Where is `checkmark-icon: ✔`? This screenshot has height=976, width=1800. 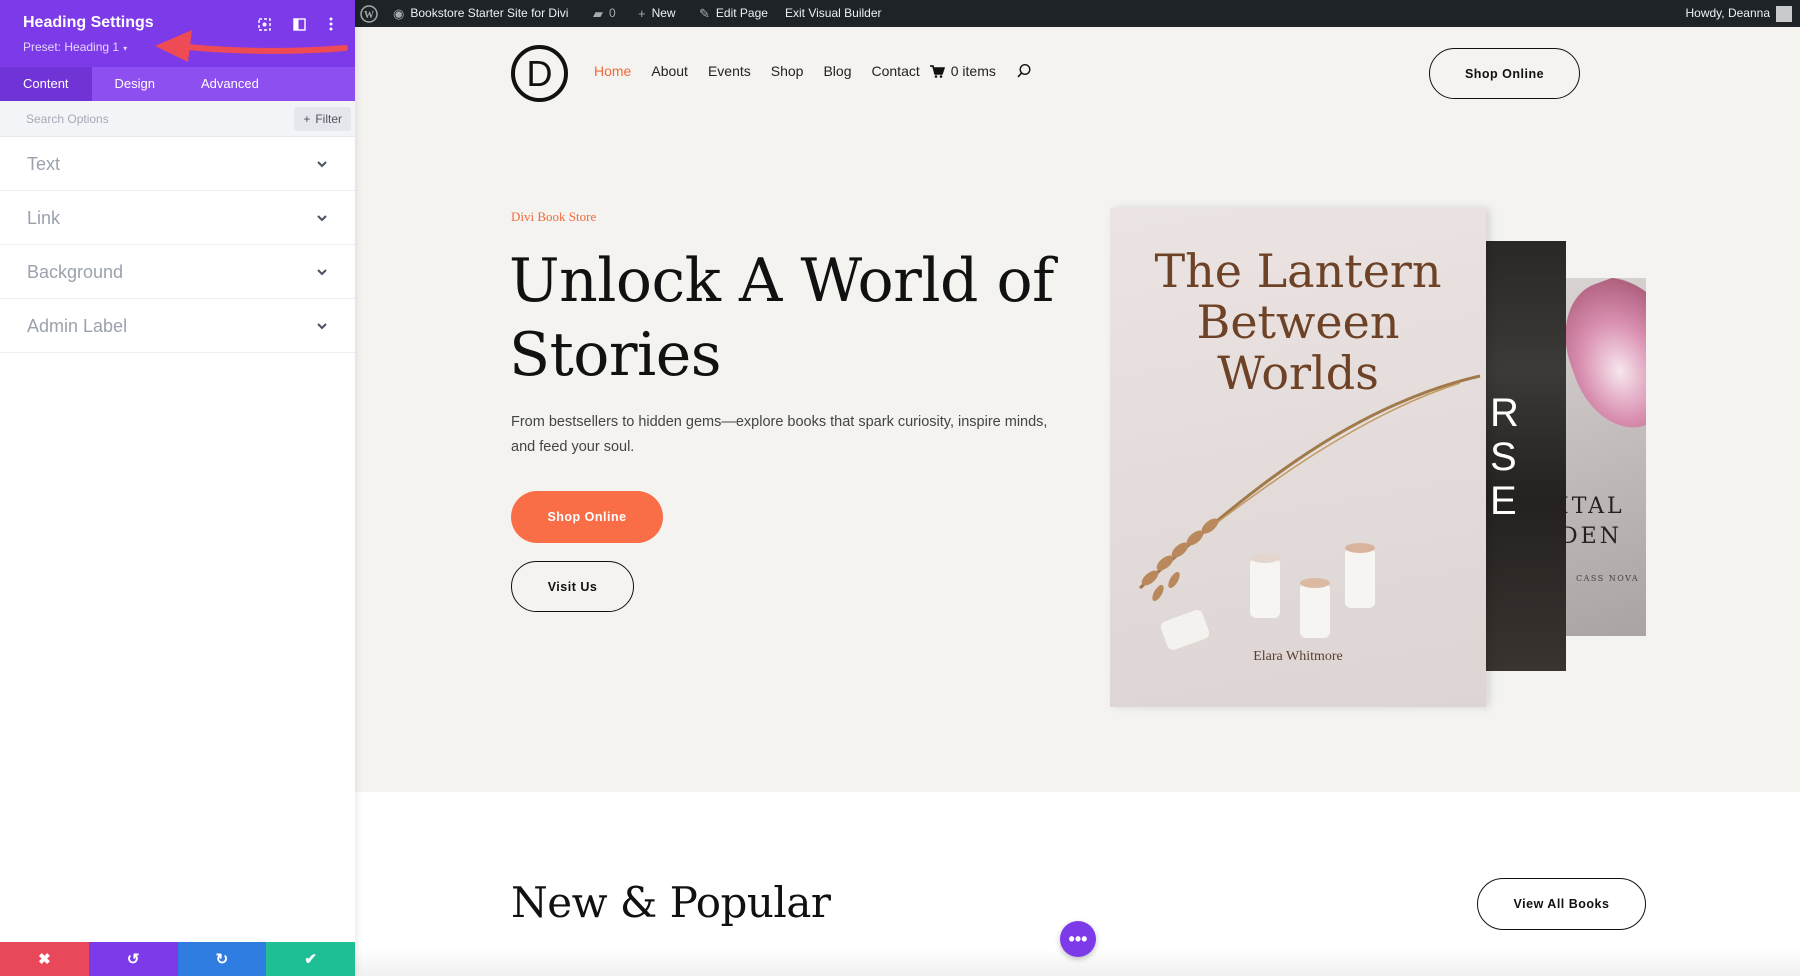 checkmark-icon: ✔ is located at coordinates (310, 959).